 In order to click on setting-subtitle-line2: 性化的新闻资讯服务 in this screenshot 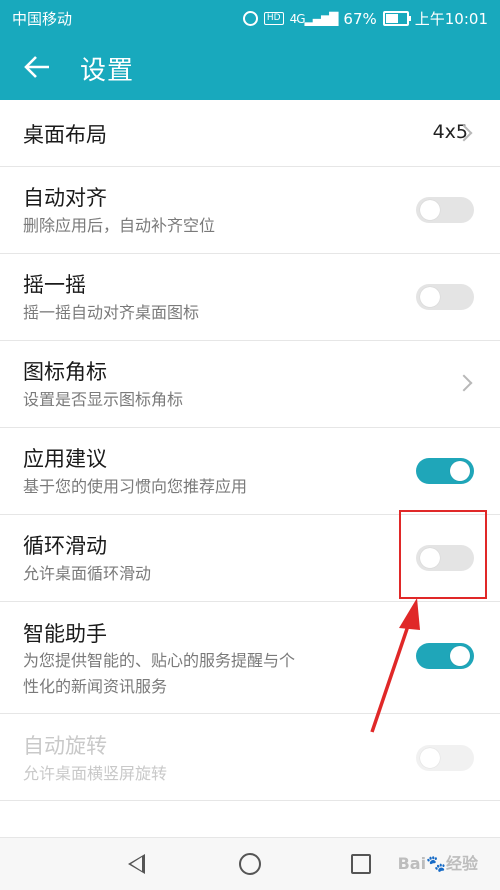, I will do `click(95, 686)`.